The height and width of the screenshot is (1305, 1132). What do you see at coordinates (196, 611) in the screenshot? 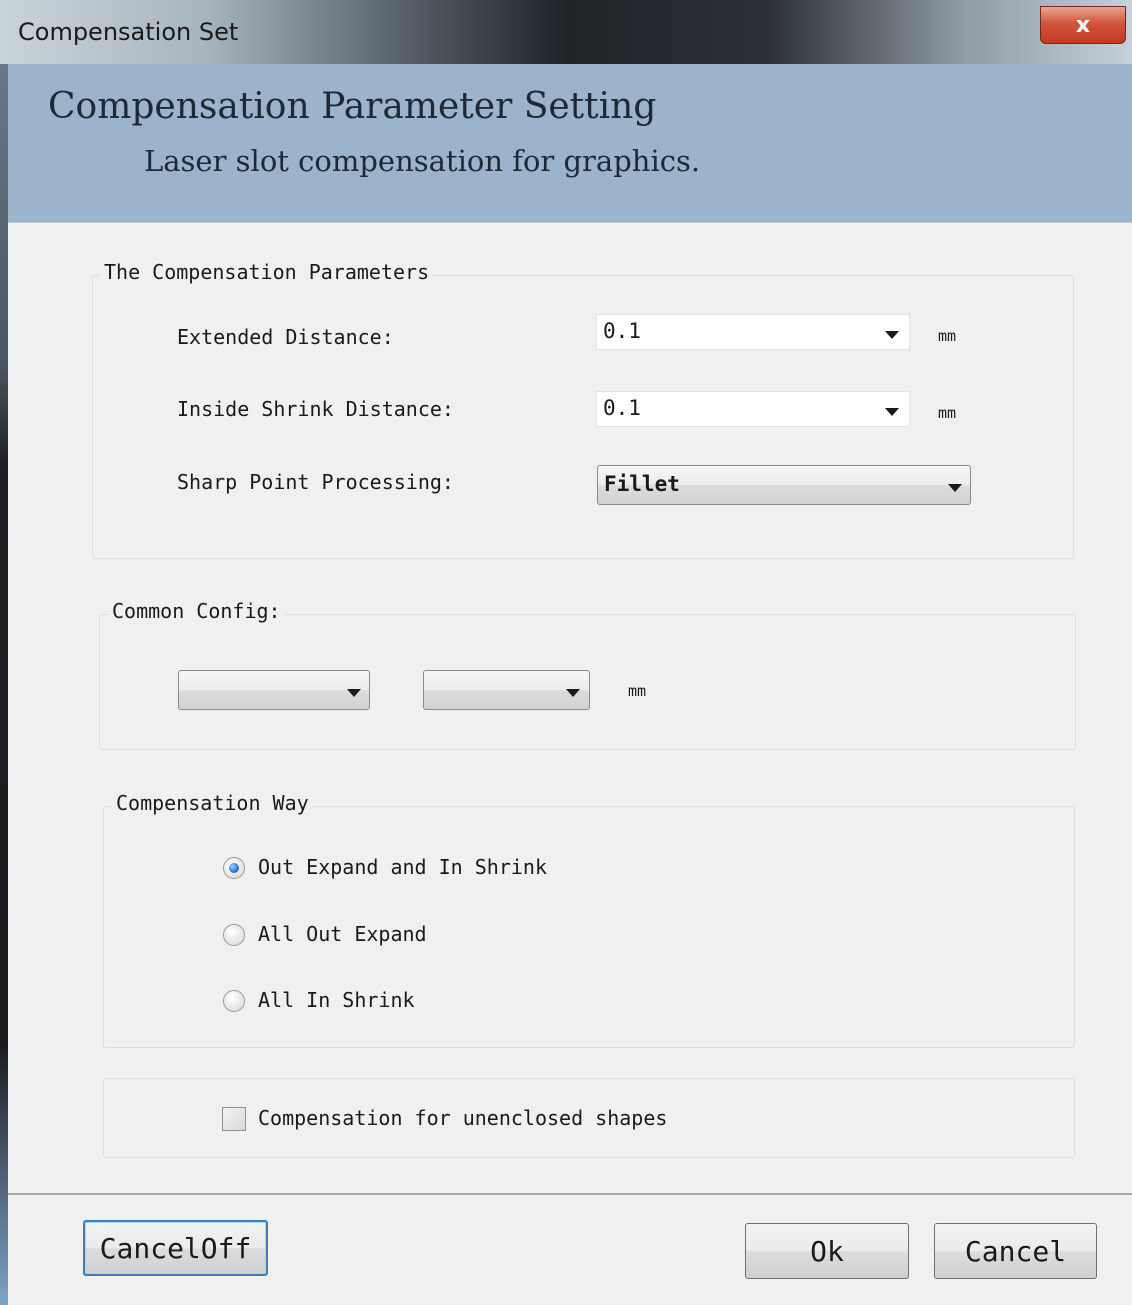
I see `common-config-label: Common Config:` at bounding box center [196, 611].